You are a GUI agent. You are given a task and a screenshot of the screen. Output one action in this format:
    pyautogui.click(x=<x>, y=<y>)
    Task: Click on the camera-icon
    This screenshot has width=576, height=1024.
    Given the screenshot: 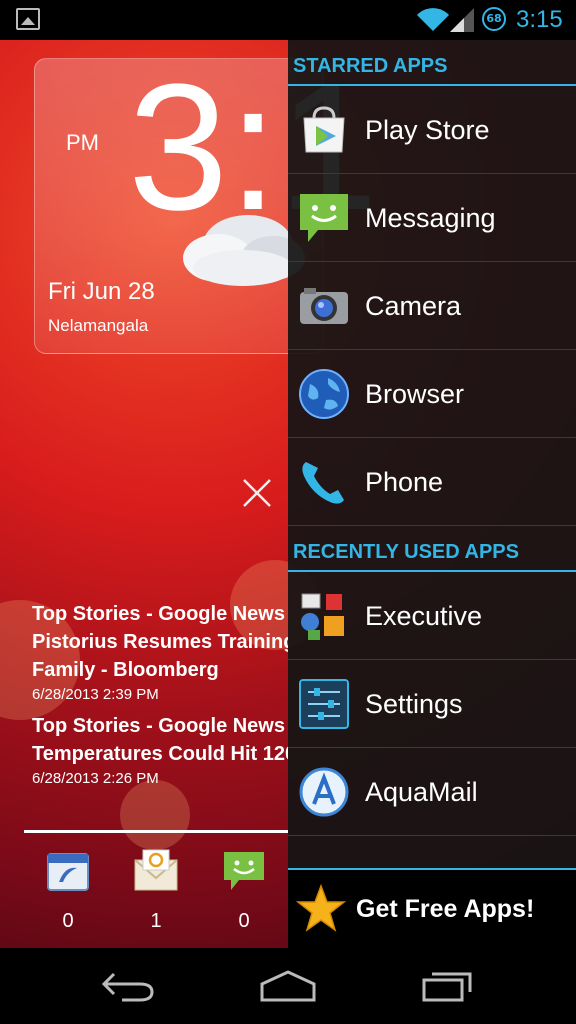 What is the action you would take?
    pyautogui.click(x=324, y=306)
    